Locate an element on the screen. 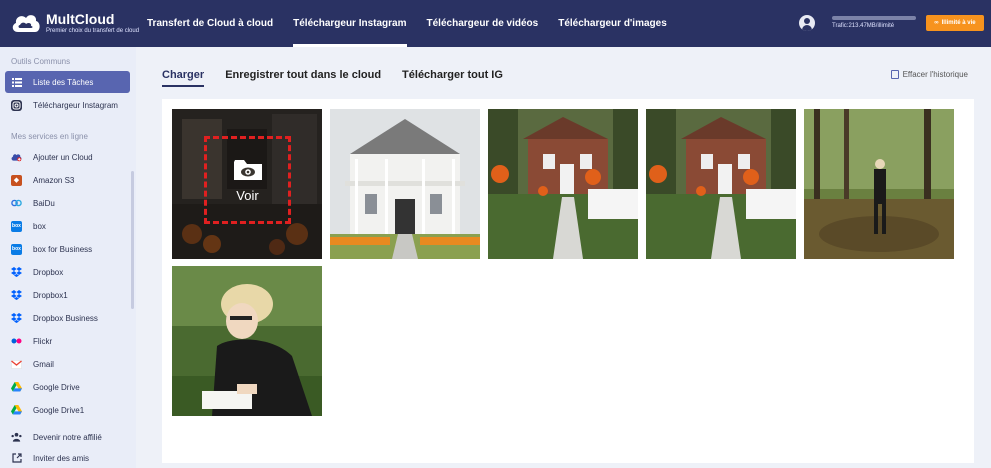 The image size is (991, 468). sidebar-item-label: Dropbox Business is located at coordinates (65, 318).